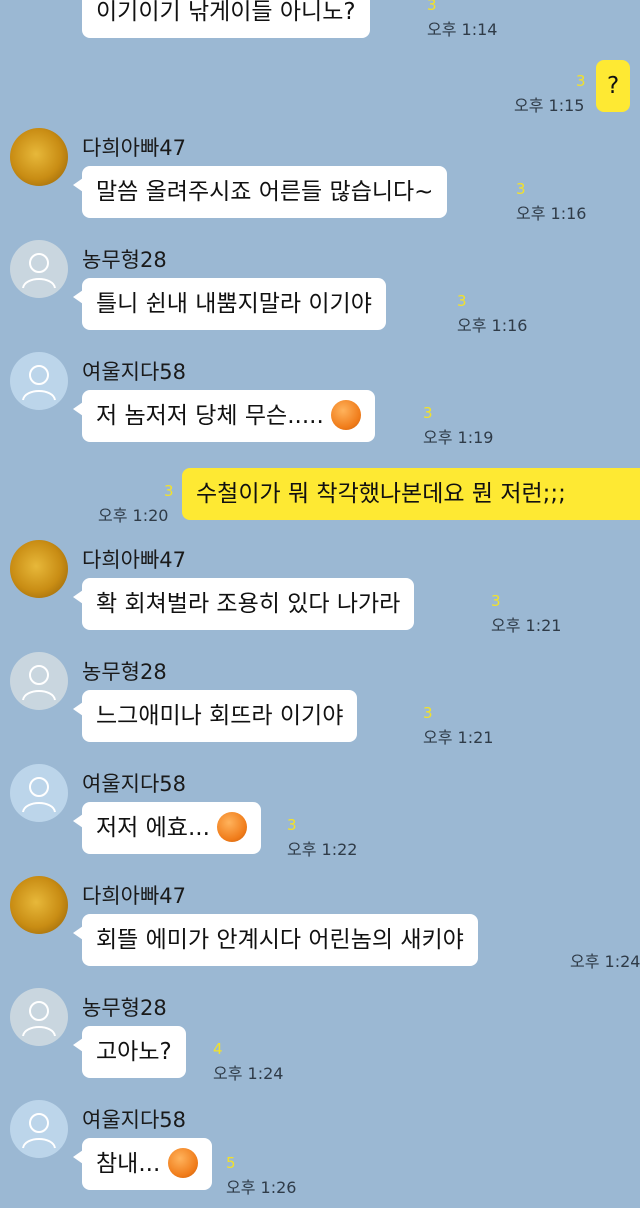 This screenshot has height=1208, width=640. What do you see at coordinates (550, 94) in the screenshot?
I see `message-meta: 3 오후 1:15` at bounding box center [550, 94].